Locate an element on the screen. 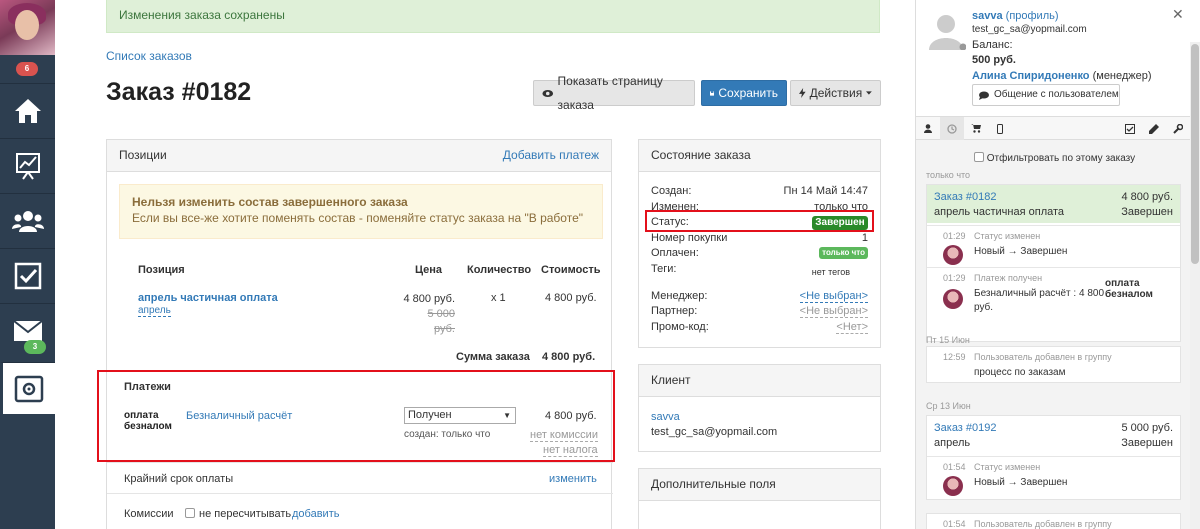 This screenshot has height=529, width=1200. settings-icon is located at coordinates (27, 388).